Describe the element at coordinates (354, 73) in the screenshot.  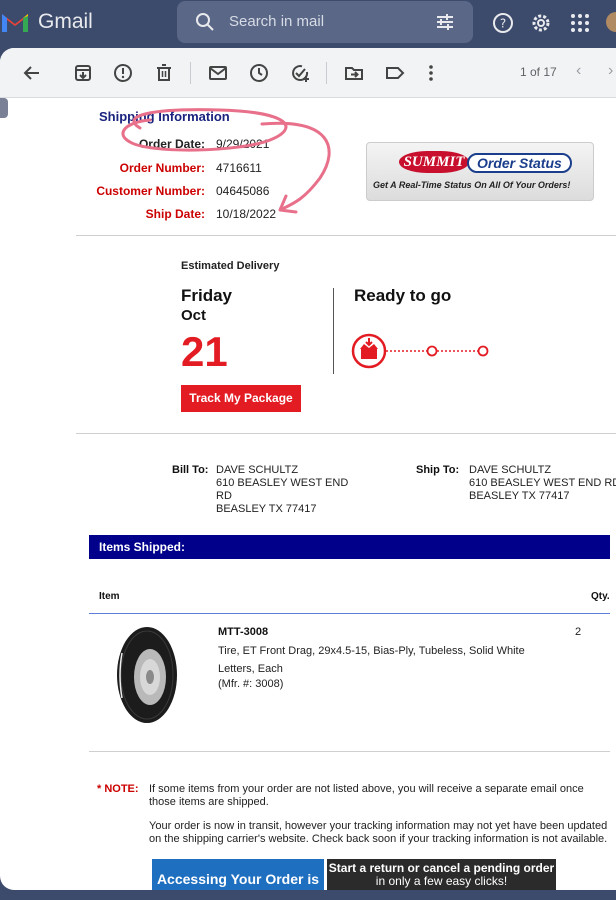
I see `move-to-icon` at that location.